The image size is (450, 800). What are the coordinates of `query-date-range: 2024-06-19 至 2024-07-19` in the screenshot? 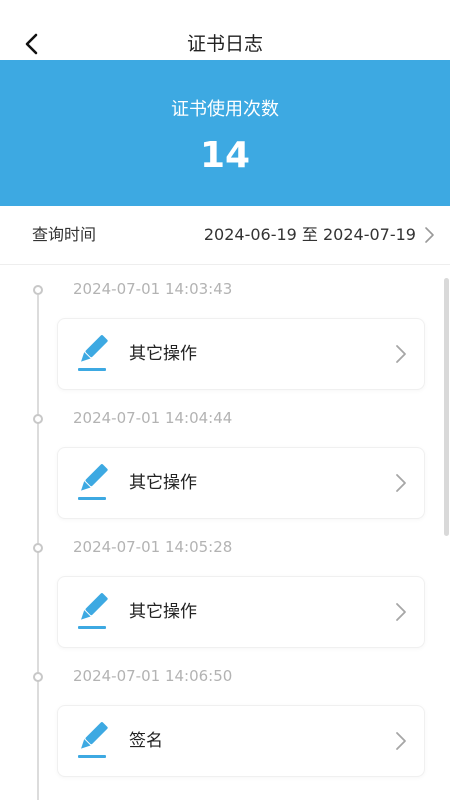 It's located at (309, 234).